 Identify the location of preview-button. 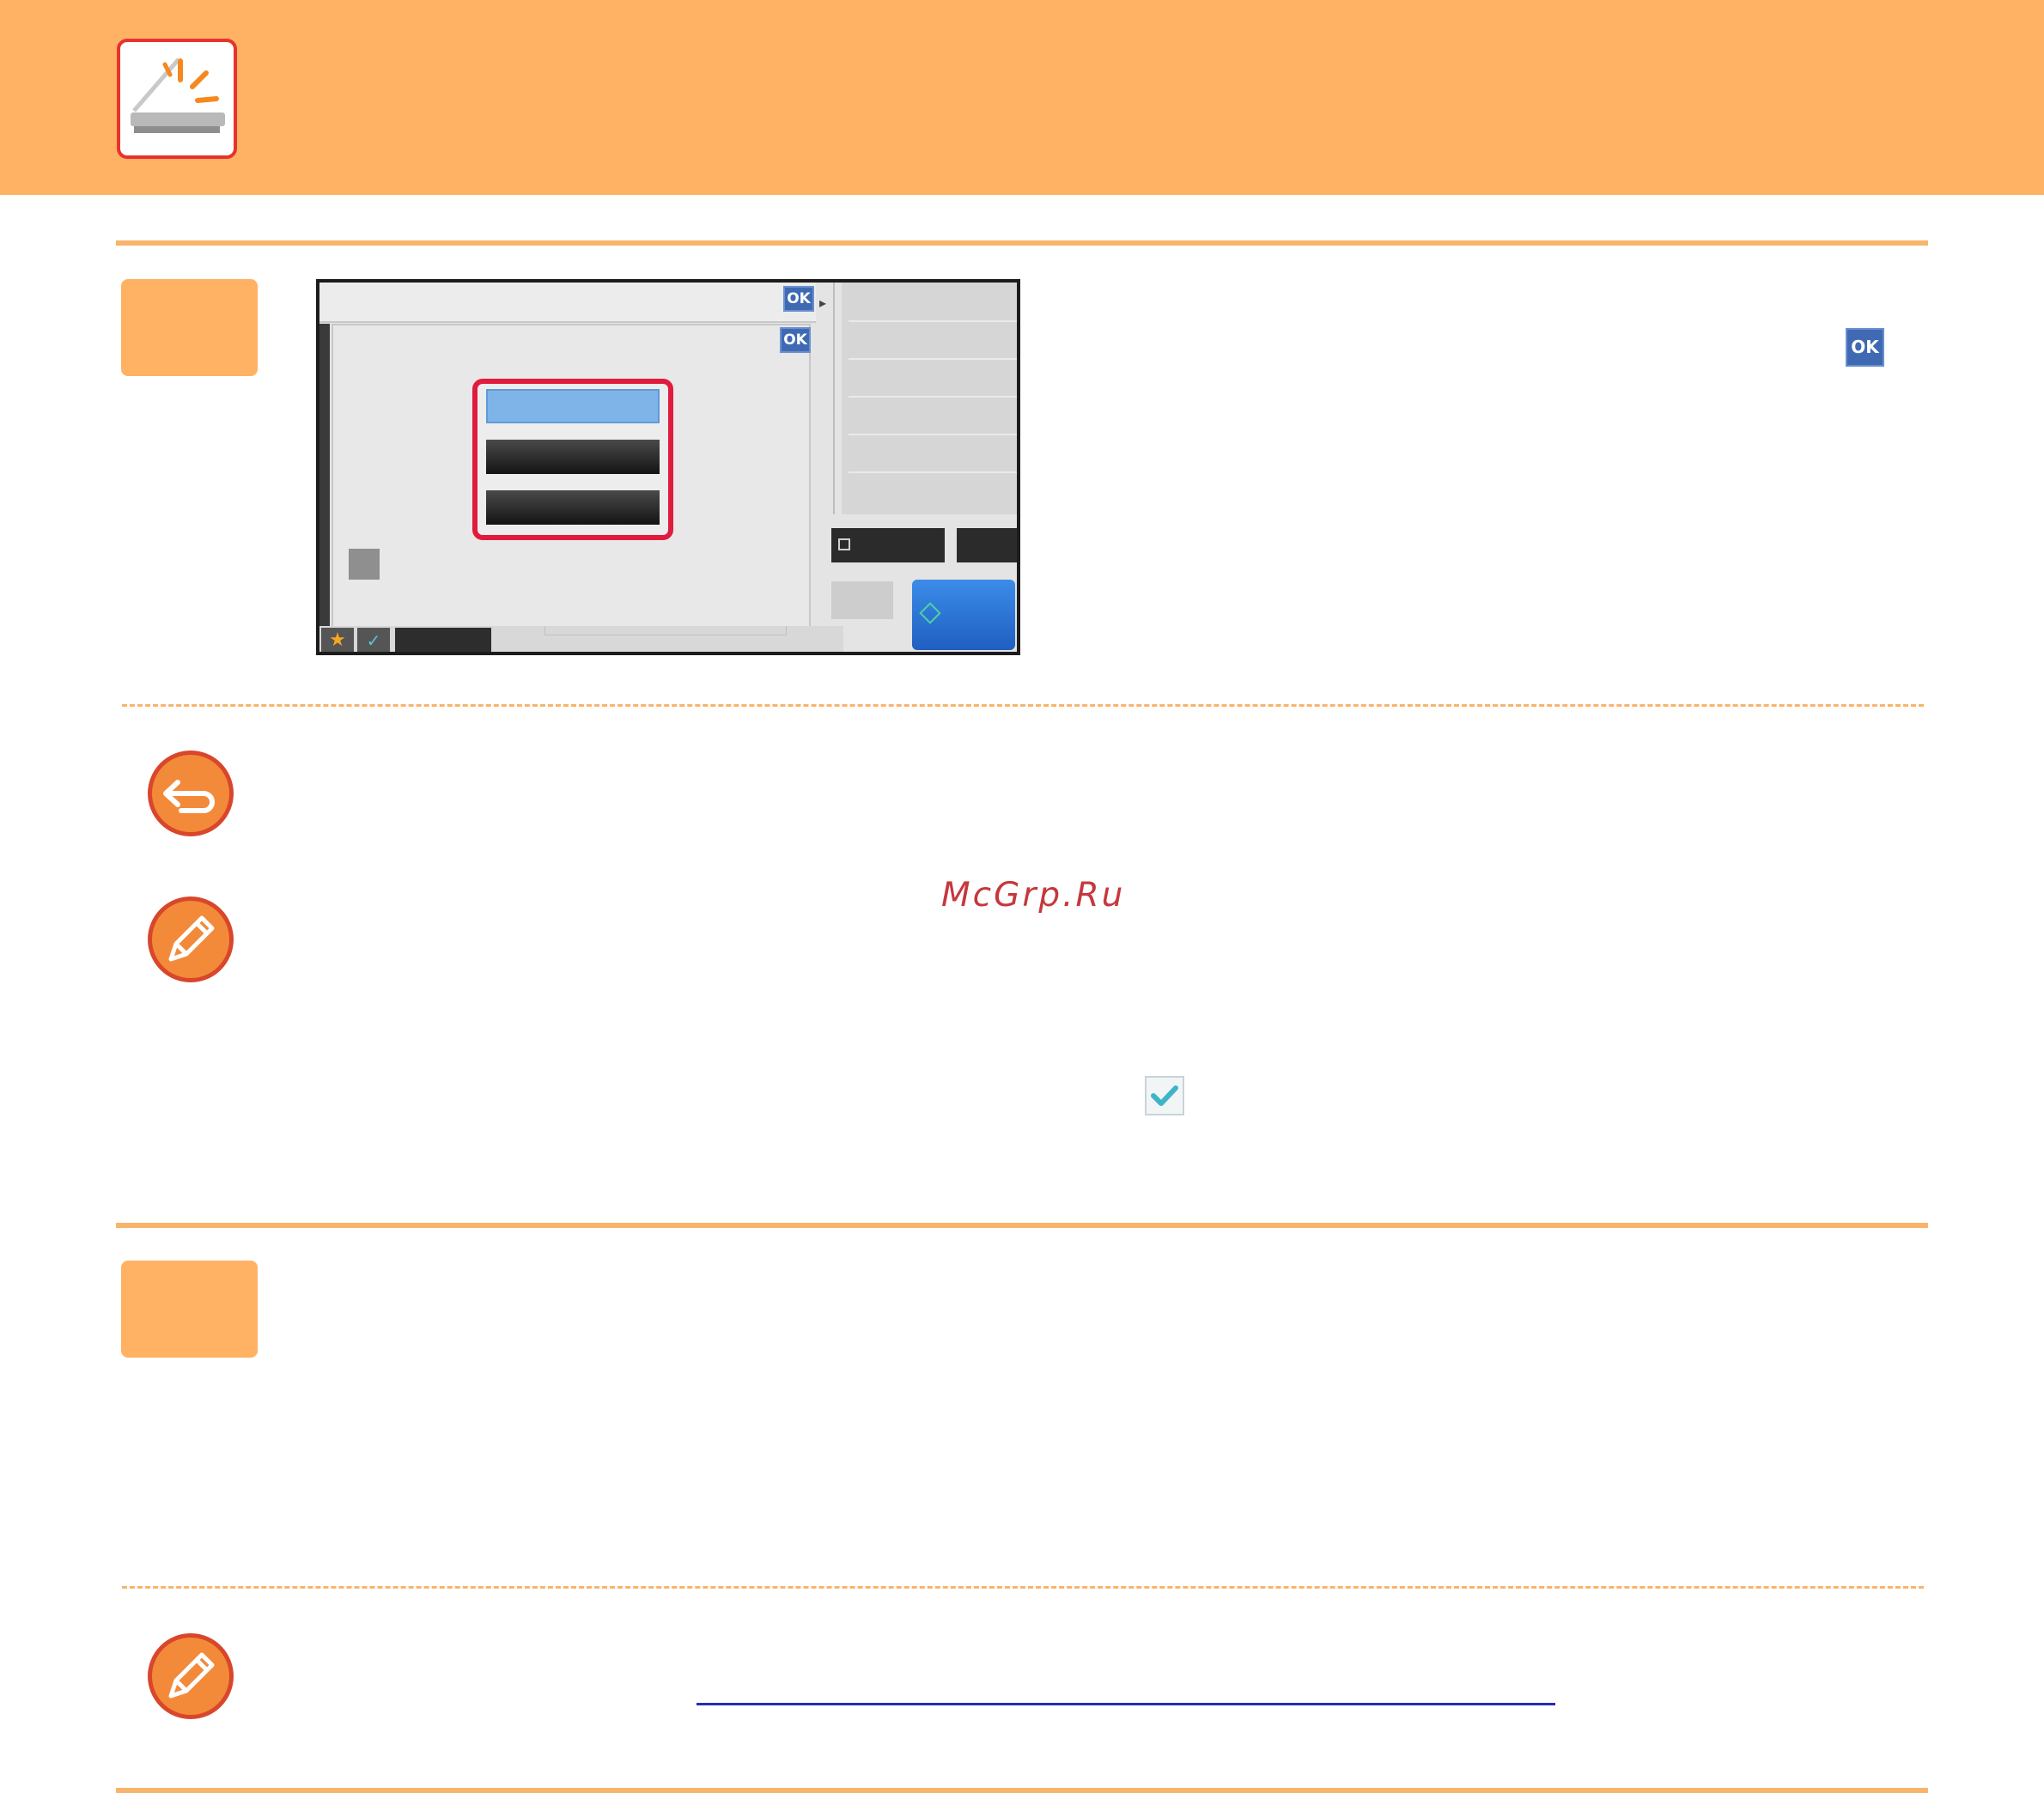
(888, 545).